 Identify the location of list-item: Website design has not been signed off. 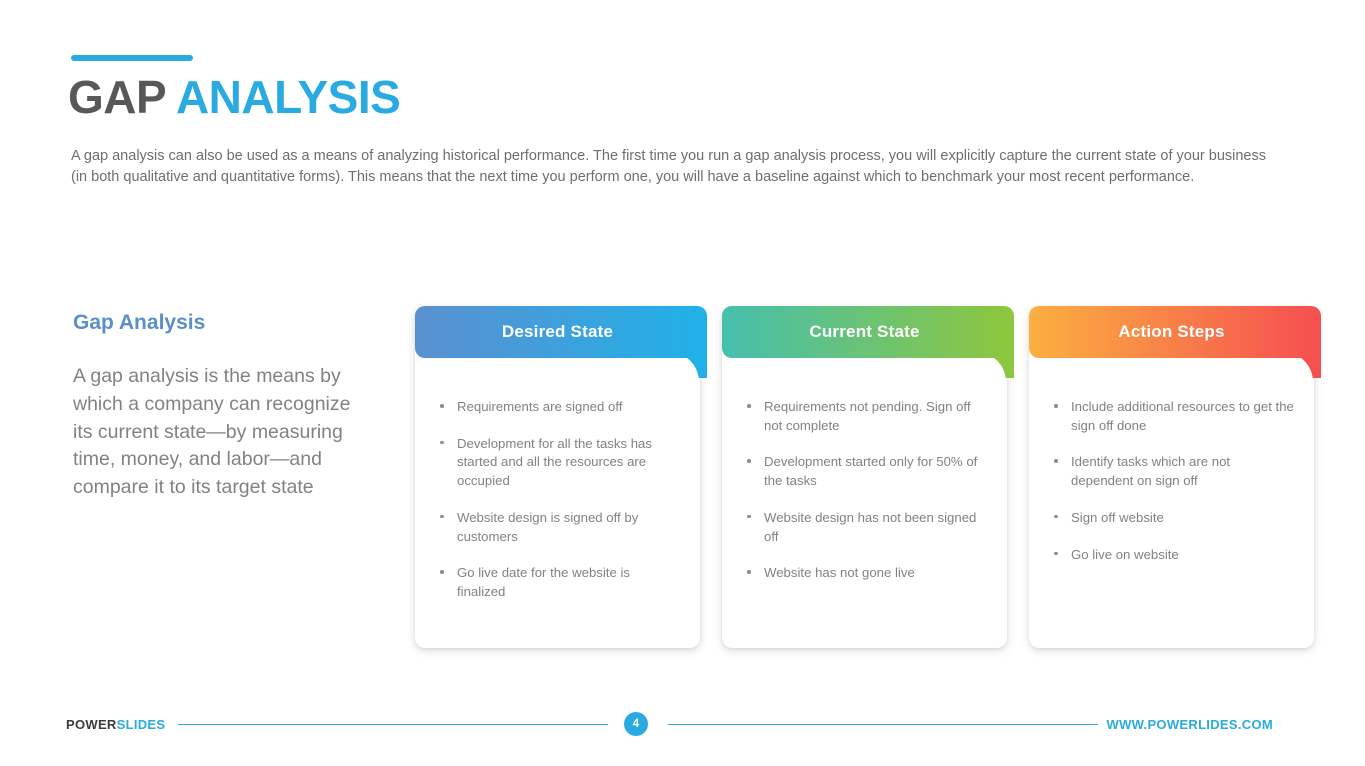
(864, 527).